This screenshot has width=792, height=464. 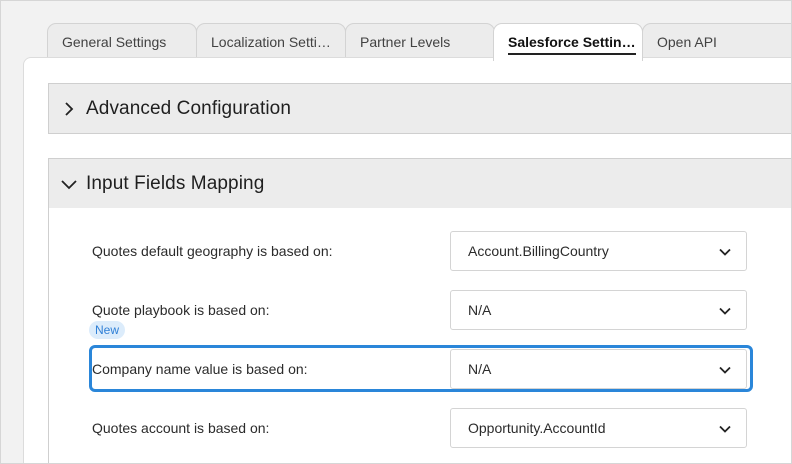 I want to click on company-name-select: N/A, so click(x=598, y=369).